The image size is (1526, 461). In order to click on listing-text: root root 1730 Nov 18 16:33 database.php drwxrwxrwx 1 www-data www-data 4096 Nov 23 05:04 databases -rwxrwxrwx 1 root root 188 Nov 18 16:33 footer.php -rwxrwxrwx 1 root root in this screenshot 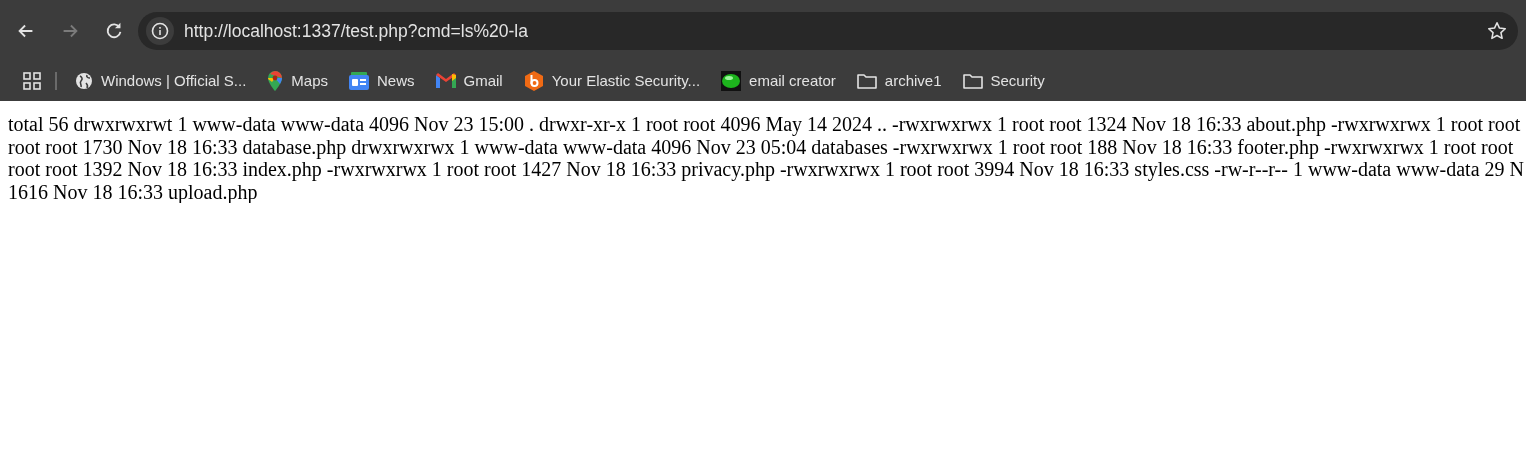, I will do `click(761, 146)`.